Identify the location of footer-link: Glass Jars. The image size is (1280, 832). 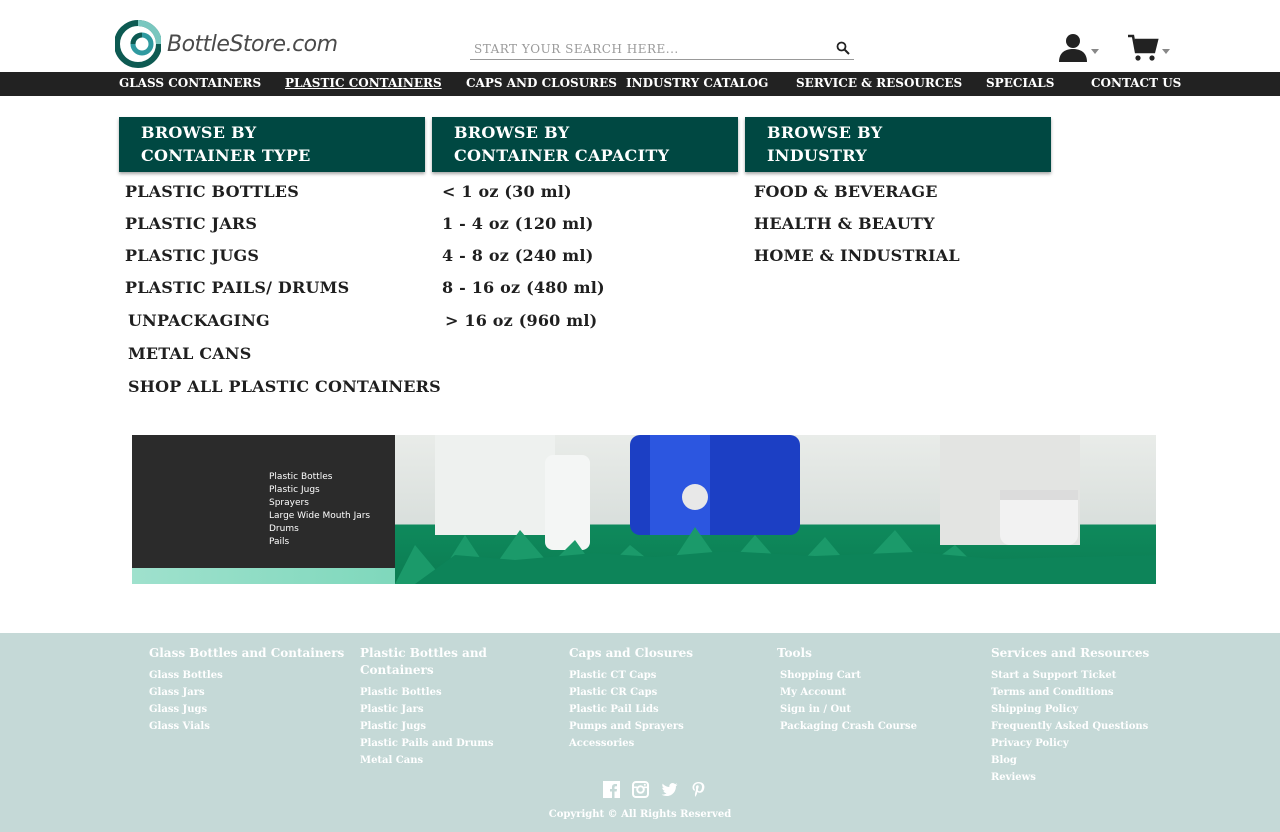
(246, 692).